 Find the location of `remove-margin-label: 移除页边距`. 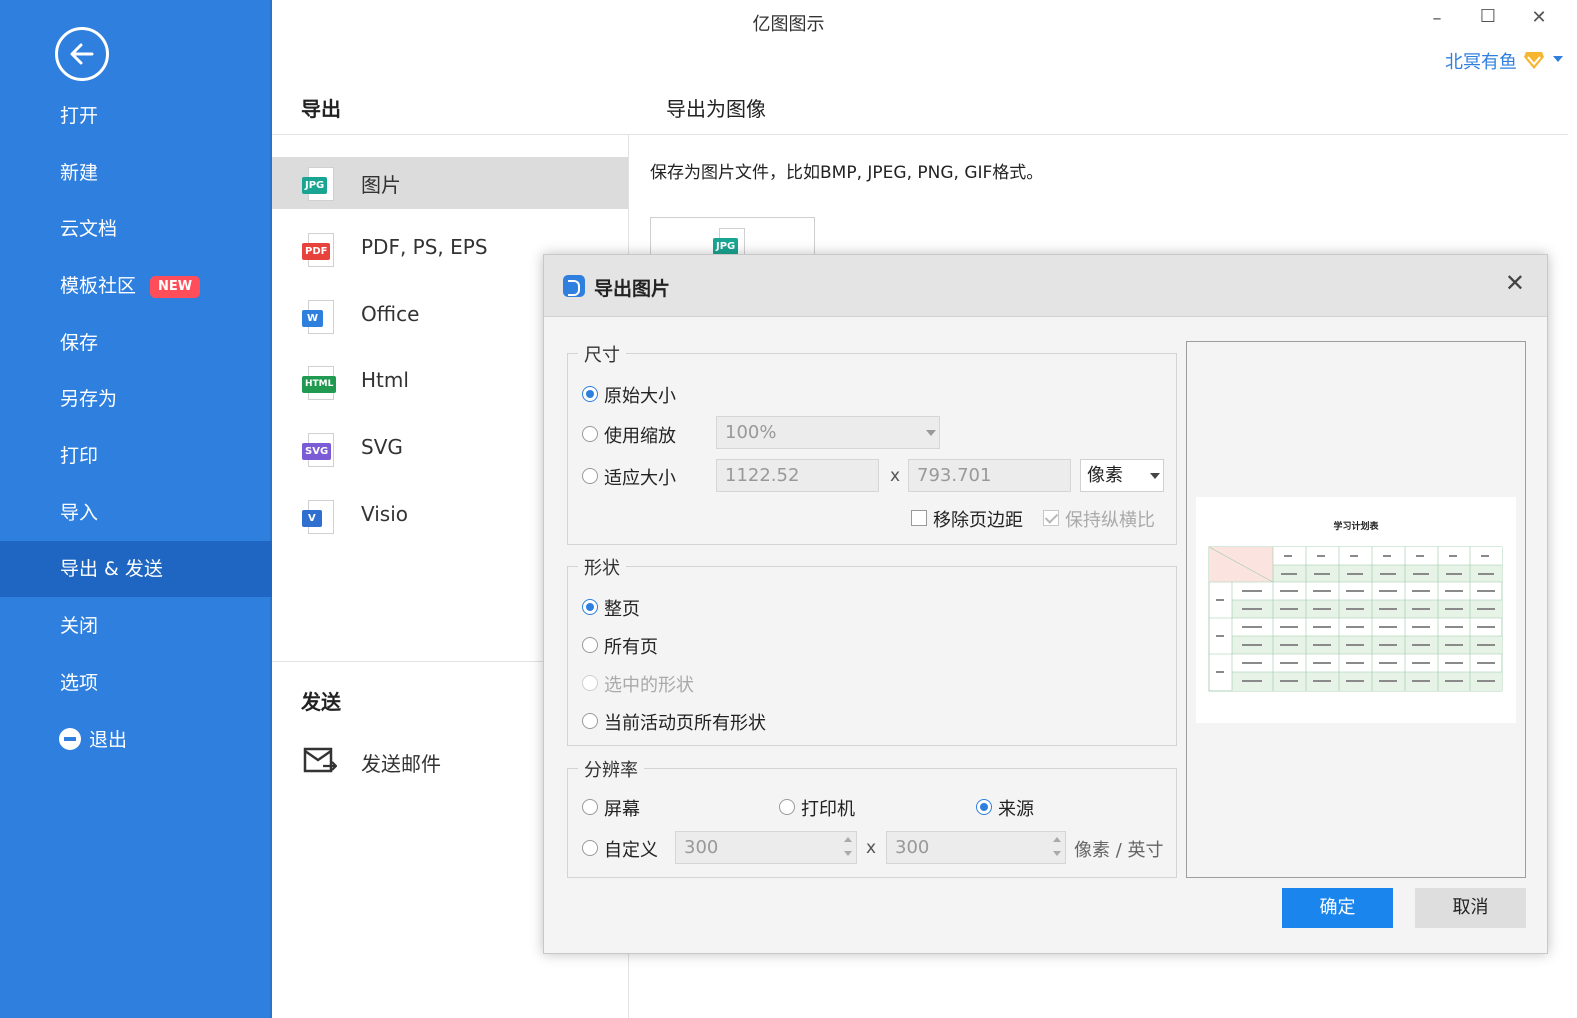

remove-margin-label: 移除页边距 is located at coordinates (978, 520).